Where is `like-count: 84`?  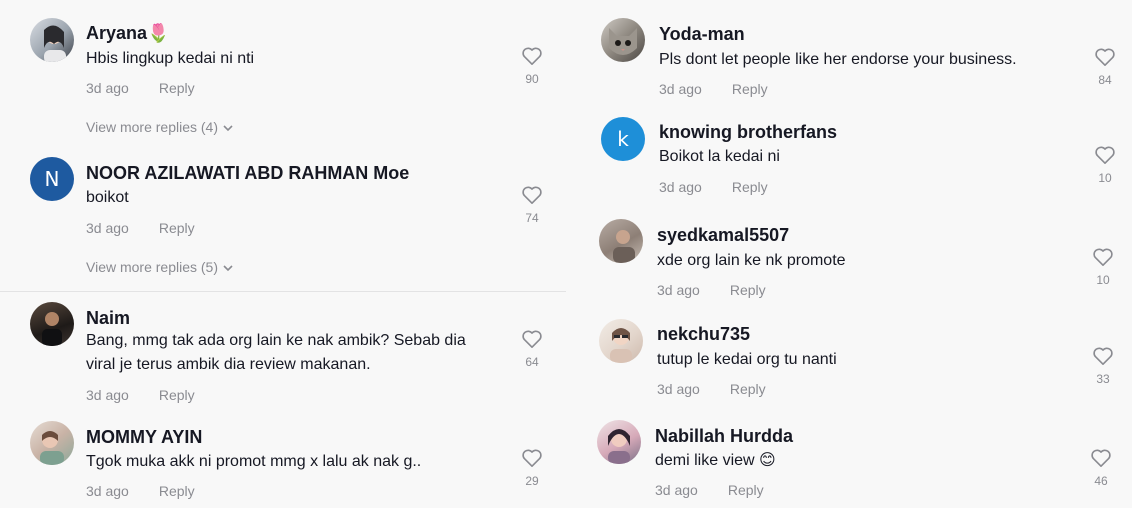
like-count: 84 is located at coordinates (1105, 80).